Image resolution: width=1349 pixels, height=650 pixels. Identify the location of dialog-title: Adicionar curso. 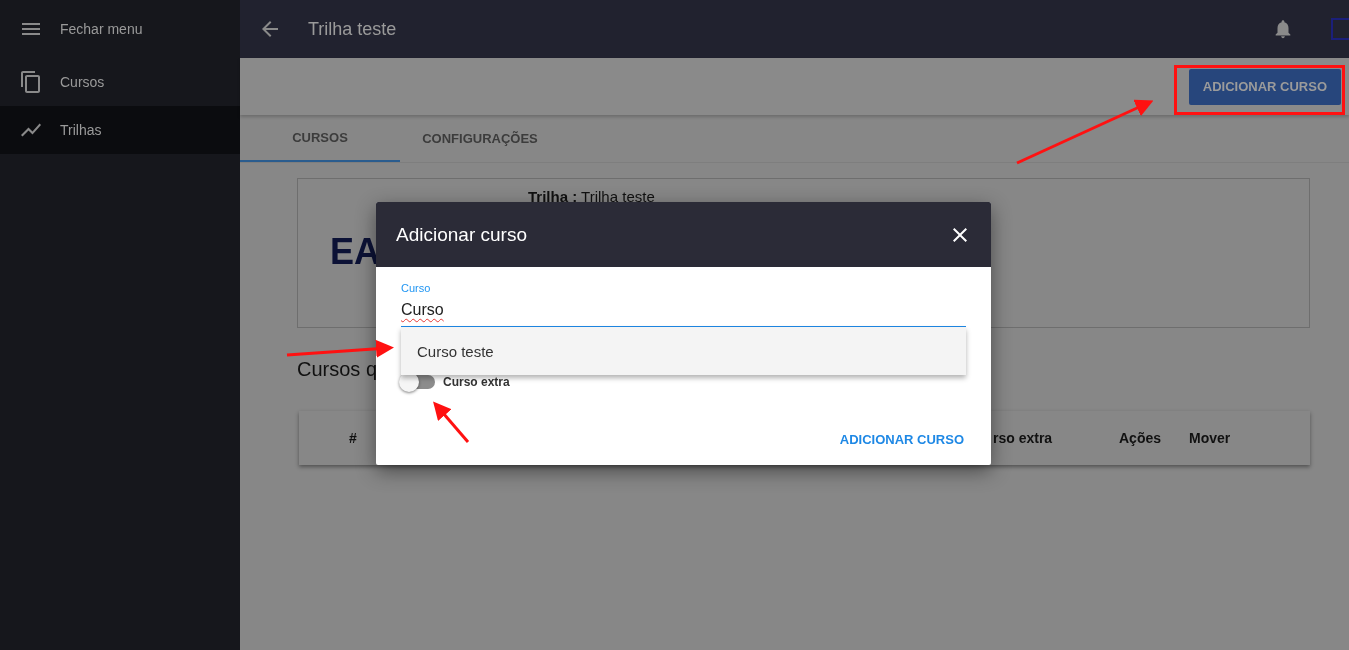
(462, 234).